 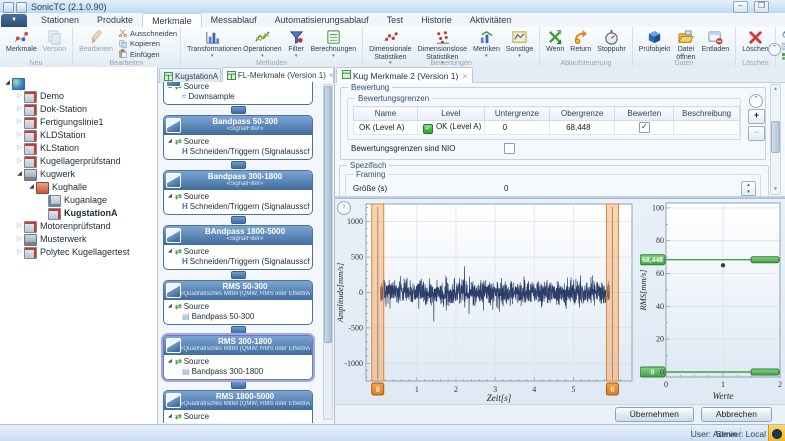 What do you see at coordinates (736, 414) in the screenshot?
I see `cancel-button: Abbrechen` at bounding box center [736, 414].